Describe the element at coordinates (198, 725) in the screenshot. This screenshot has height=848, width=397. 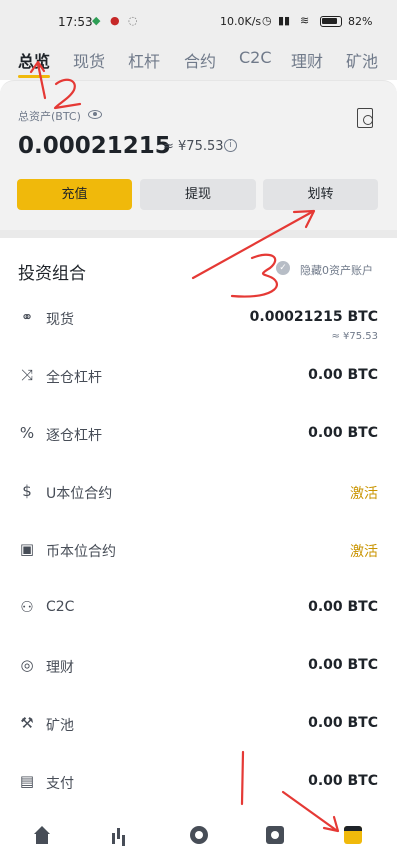
I see `account-row-pool: ⚒ 矿池 0.00 BTC` at that location.